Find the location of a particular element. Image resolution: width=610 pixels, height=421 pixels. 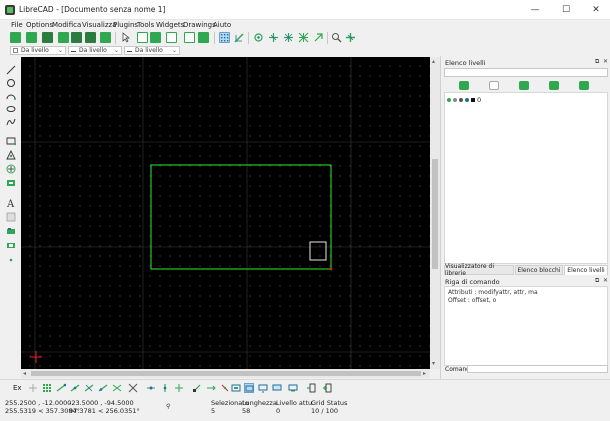

menu-file: File is located at coordinates (17, 25).